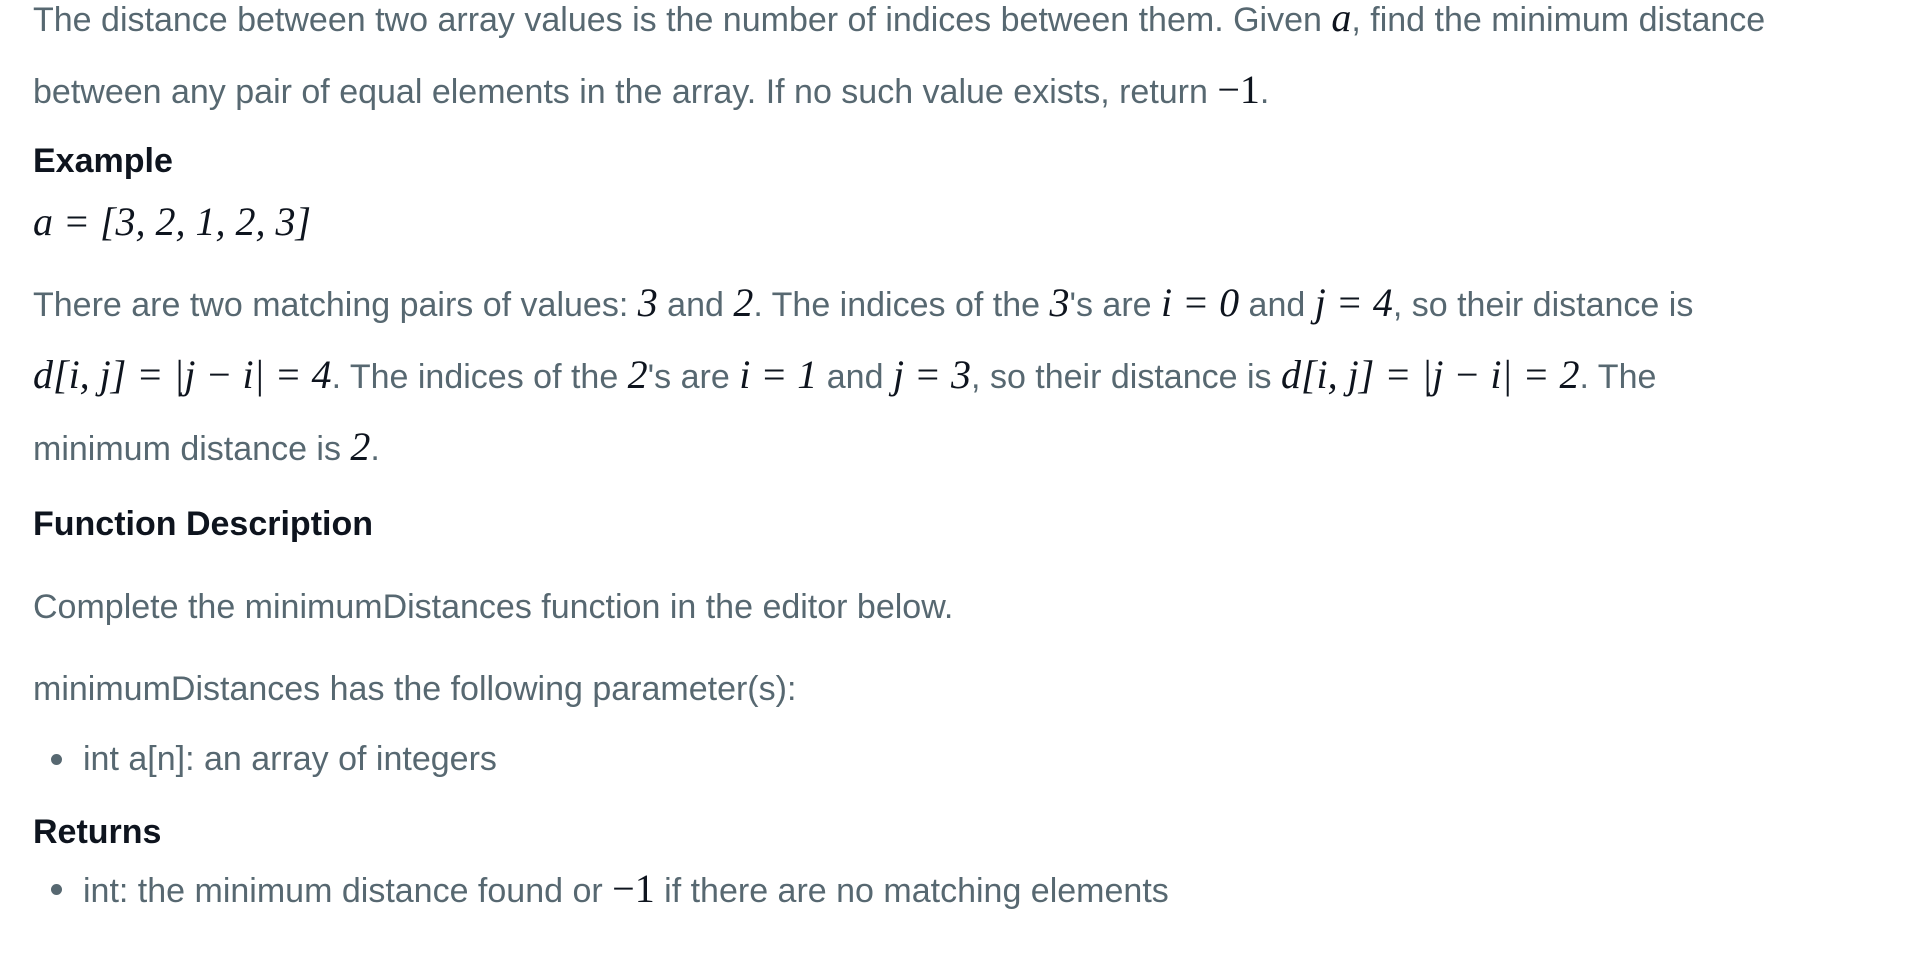 The image size is (1930, 971). I want to click on intro-text: , find the minimum distance, so click(1558, 20).